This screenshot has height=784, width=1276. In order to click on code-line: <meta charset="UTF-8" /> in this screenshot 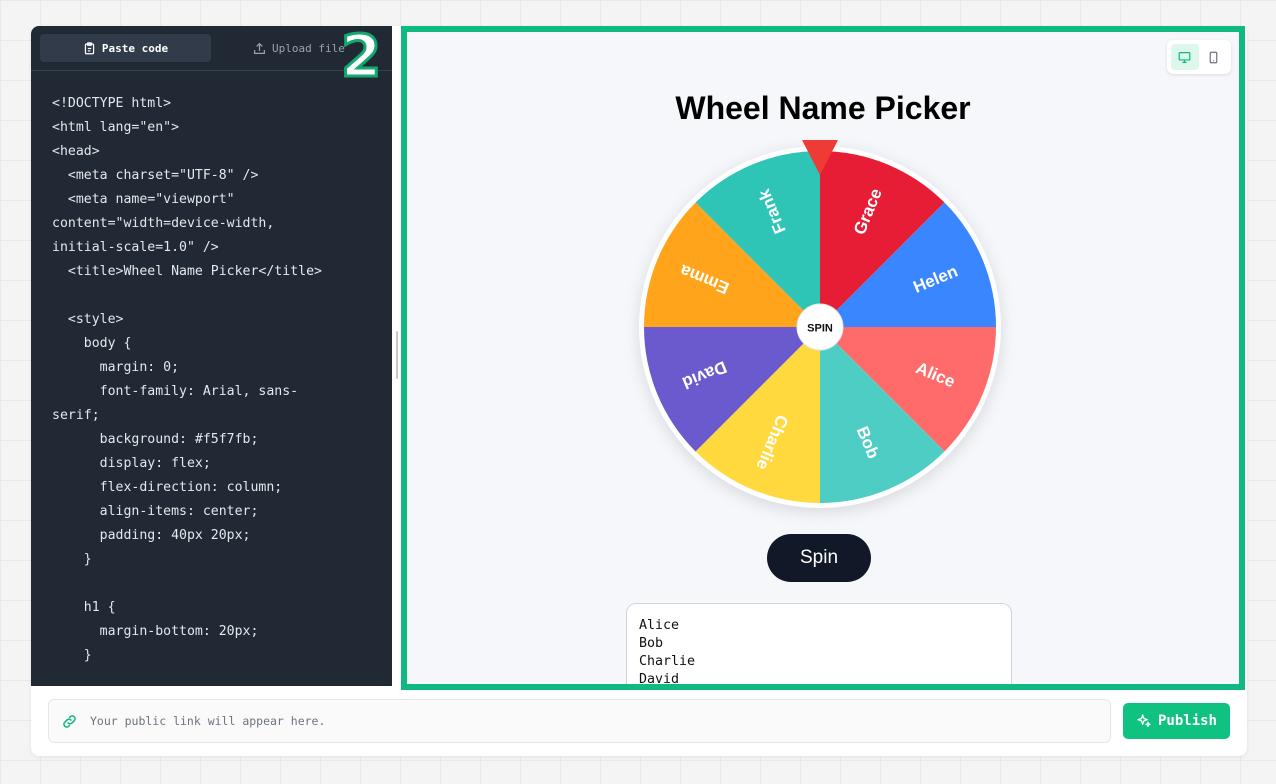, I will do `click(155, 175)`.